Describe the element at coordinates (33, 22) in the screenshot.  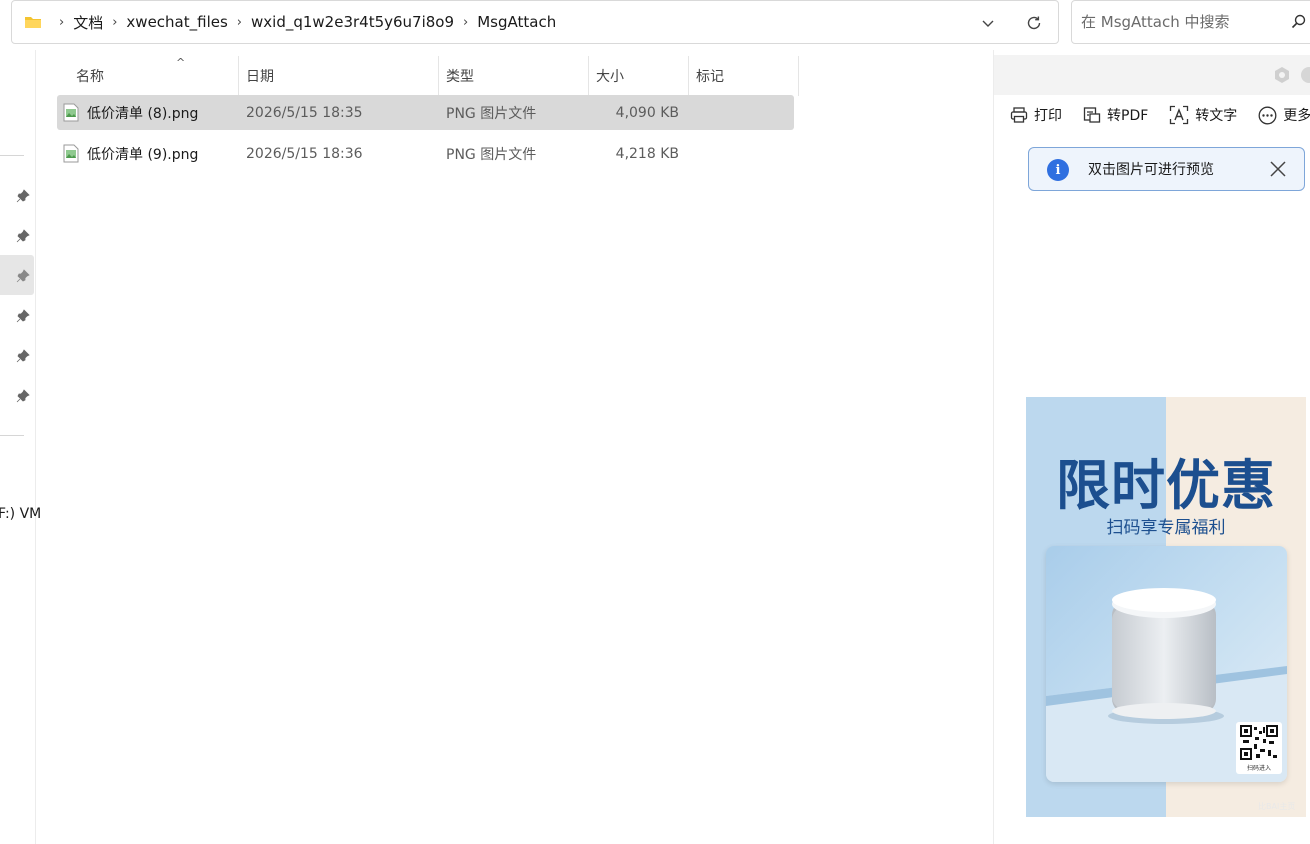
I see `folder-icon` at that location.